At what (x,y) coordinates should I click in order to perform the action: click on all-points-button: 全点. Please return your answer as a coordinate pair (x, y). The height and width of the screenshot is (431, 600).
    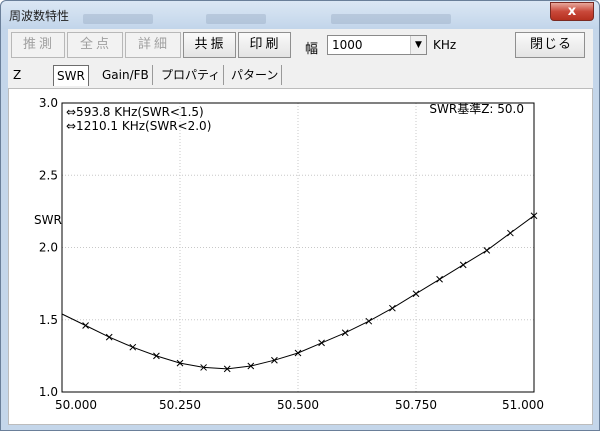
    Looking at the image, I should click on (95, 45).